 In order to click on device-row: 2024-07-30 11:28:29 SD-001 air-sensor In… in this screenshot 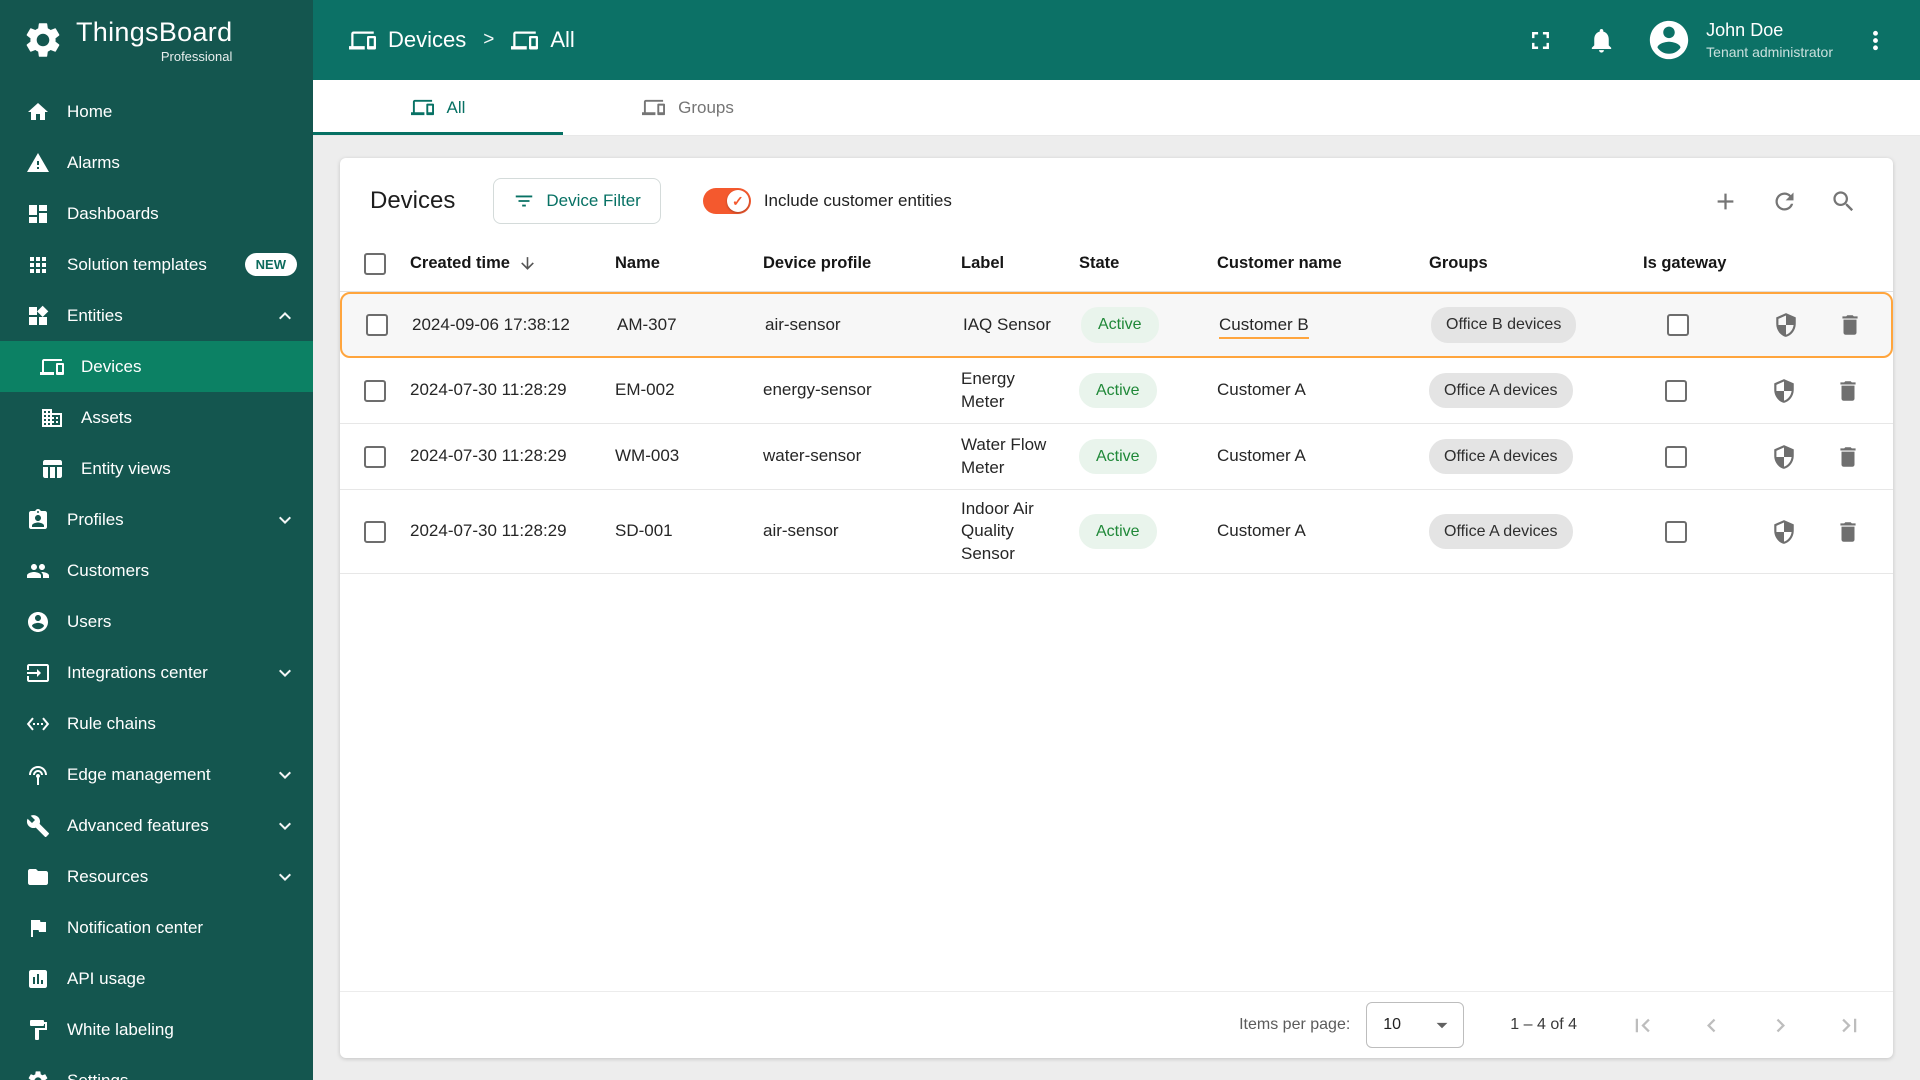, I will do `click(1116, 532)`.